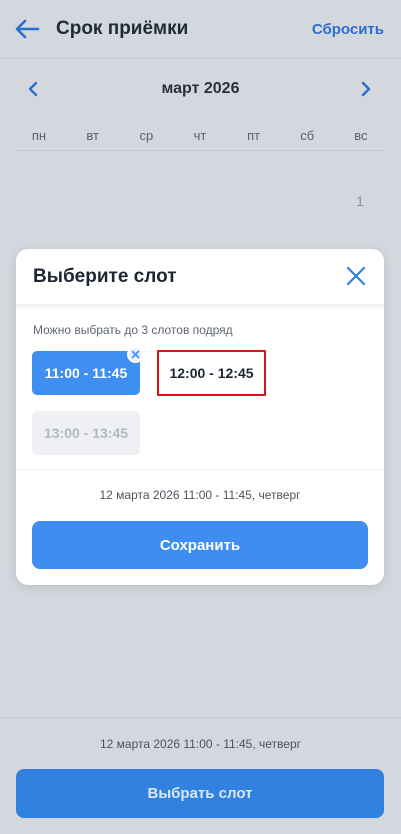 This screenshot has width=401, height=834. What do you see at coordinates (366, 89) in the screenshot?
I see `chevron-right-icon` at bounding box center [366, 89].